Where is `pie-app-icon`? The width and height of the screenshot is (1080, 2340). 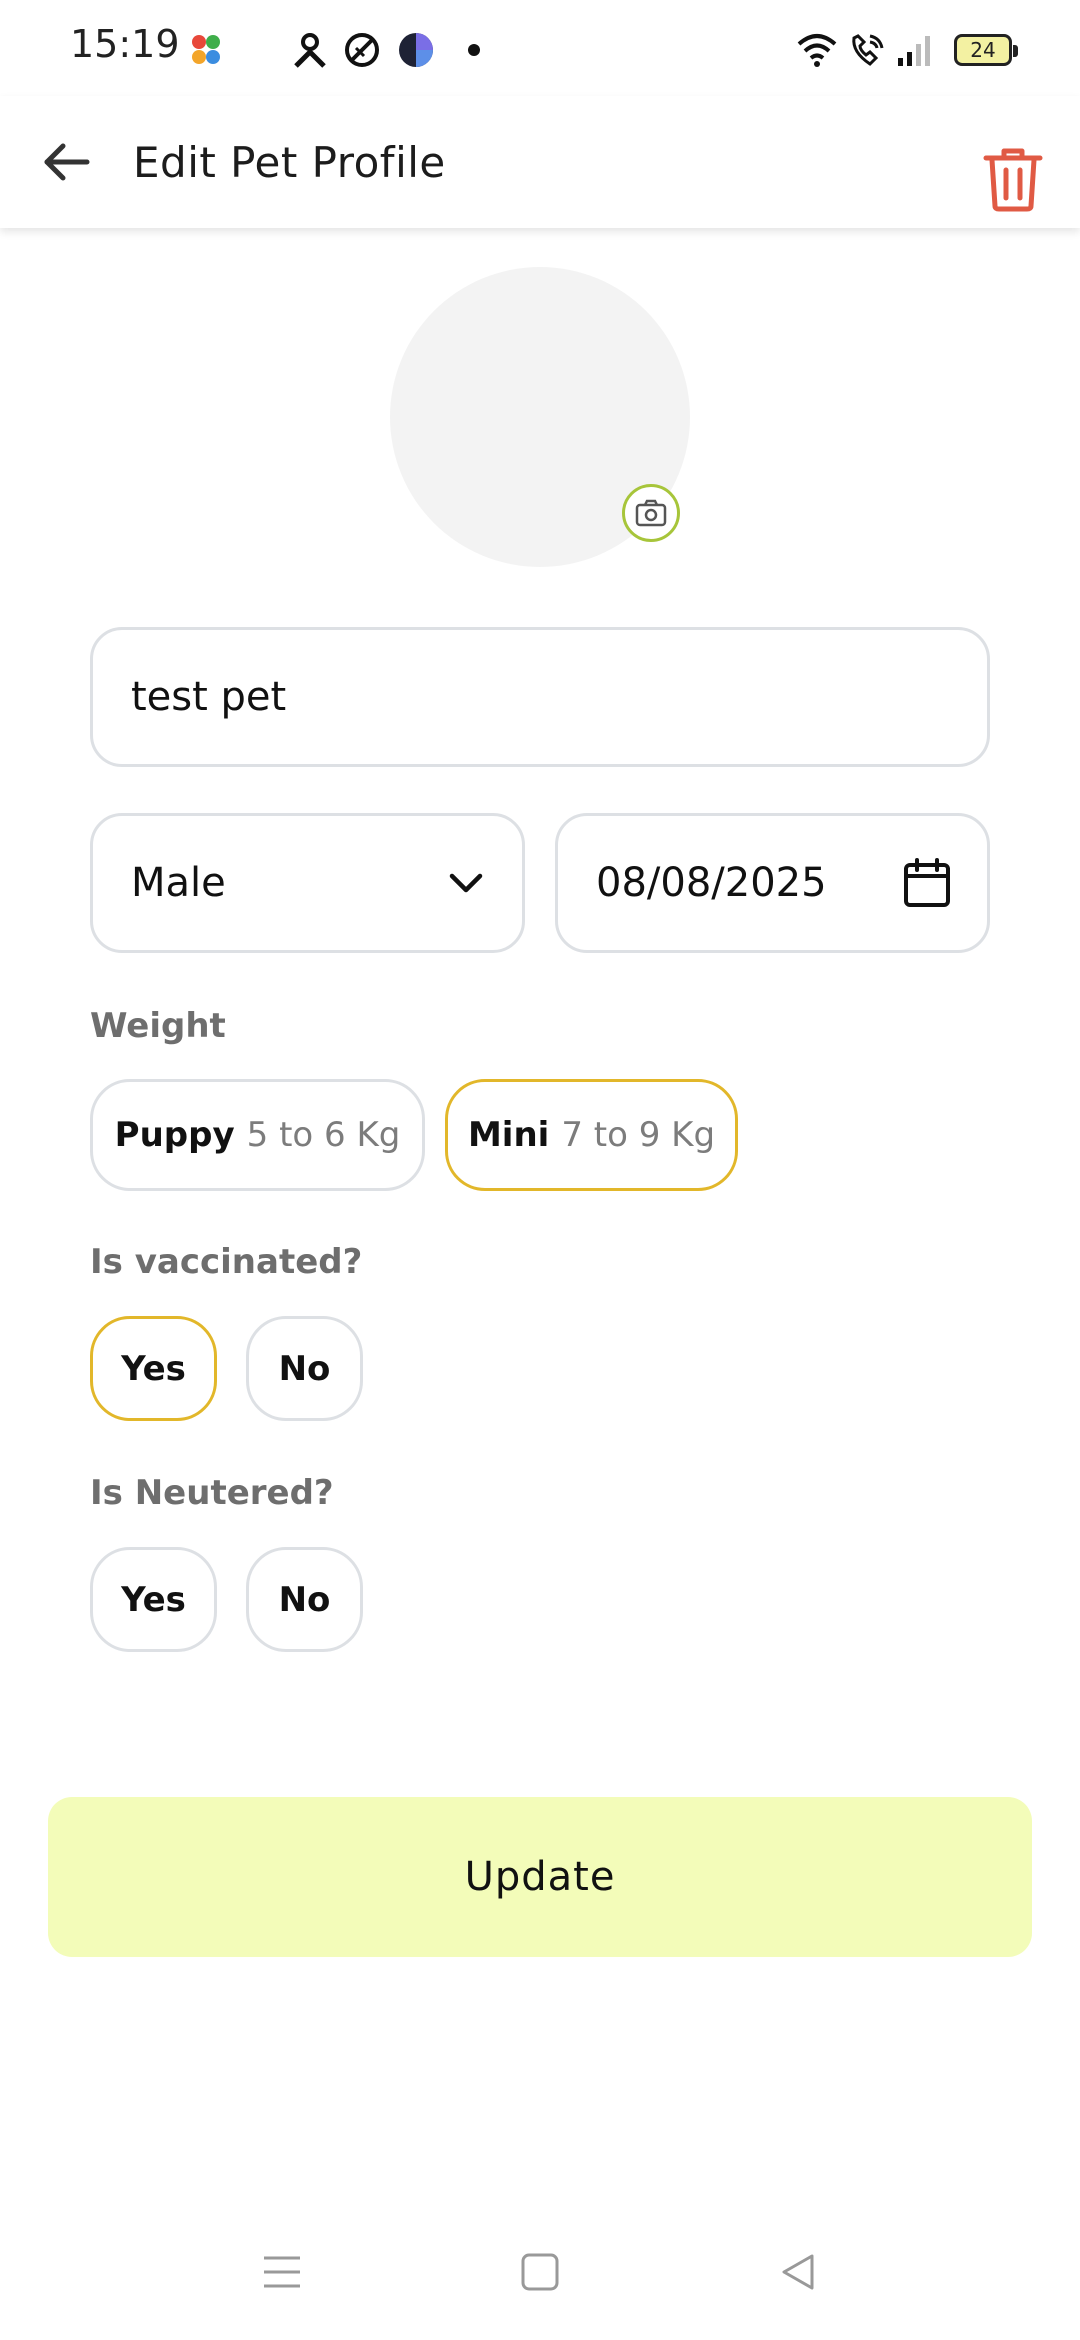 pie-app-icon is located at coordinates (416, 50).